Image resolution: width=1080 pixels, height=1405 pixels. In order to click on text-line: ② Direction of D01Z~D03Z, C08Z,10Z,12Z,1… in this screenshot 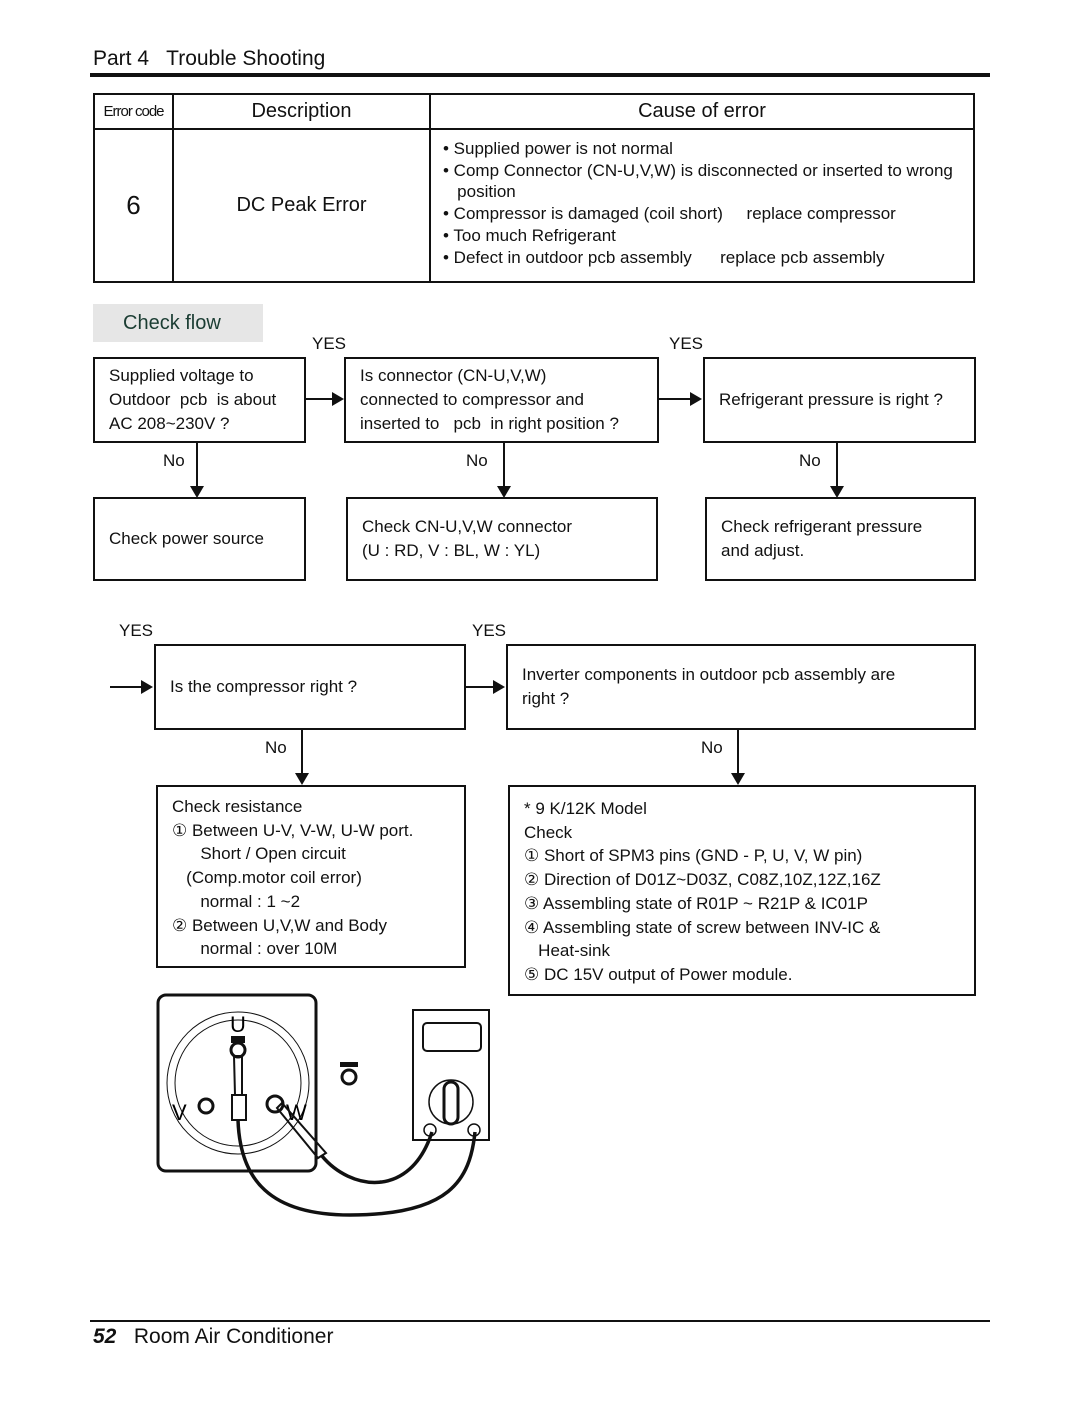, I will do `click(702, 880)`.